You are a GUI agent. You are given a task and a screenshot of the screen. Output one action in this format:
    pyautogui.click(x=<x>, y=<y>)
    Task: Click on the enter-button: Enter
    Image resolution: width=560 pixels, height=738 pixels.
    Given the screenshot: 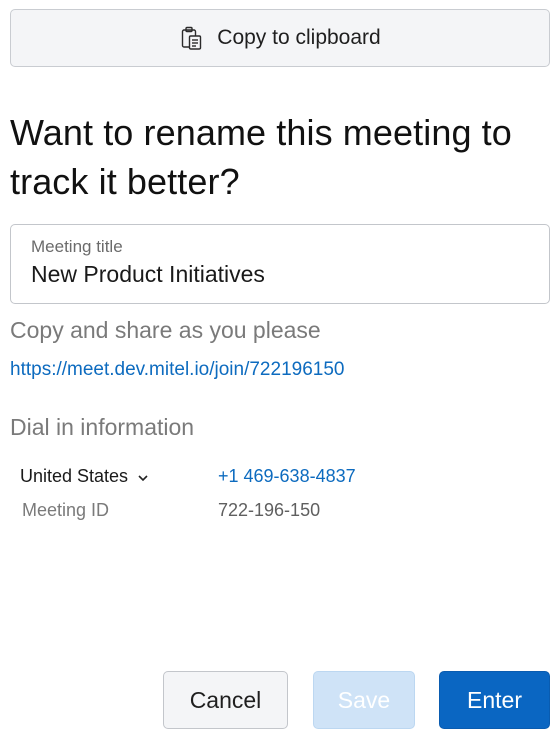 What is the action you would take?
    pyautogui.click(x=494, y=700)
    